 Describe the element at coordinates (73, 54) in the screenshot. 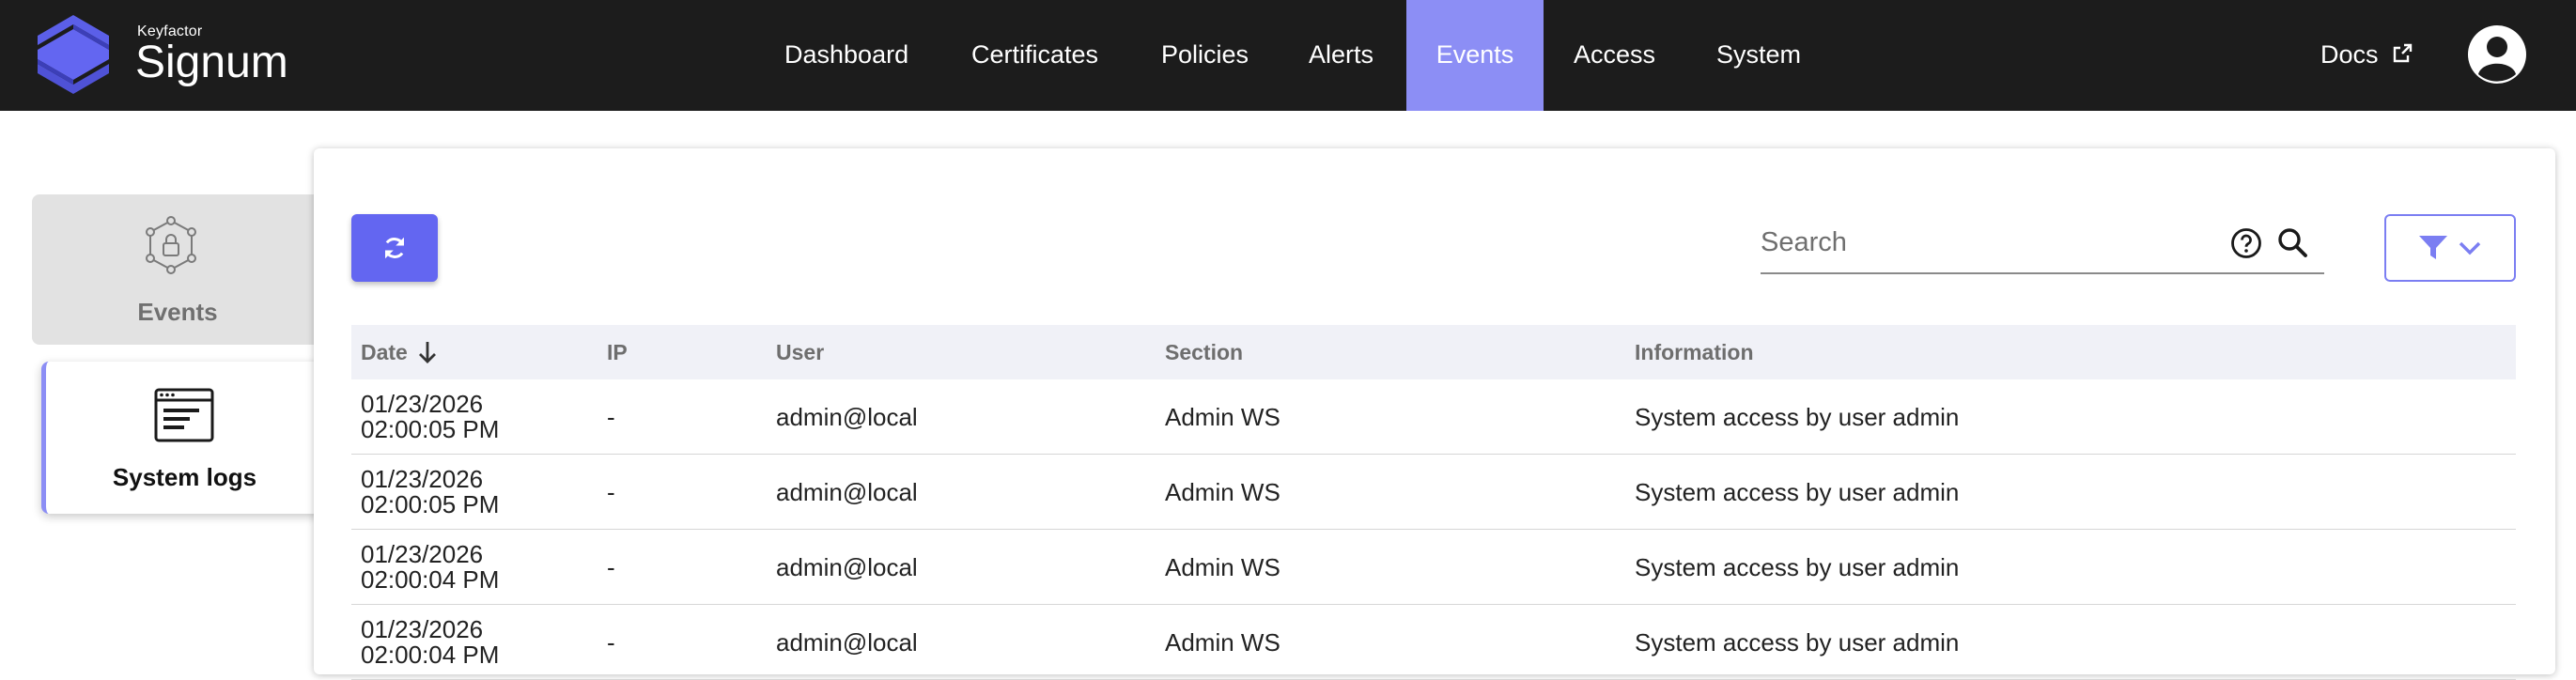

I see `keyfactor-logo-icon` at that location.